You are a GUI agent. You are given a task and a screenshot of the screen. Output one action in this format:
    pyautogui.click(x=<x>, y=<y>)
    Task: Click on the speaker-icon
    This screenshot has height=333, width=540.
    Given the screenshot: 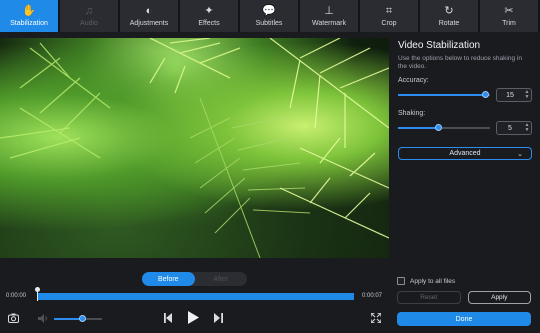 What is the action you would take?
    pyautogui.click(x=43, y=318)
    